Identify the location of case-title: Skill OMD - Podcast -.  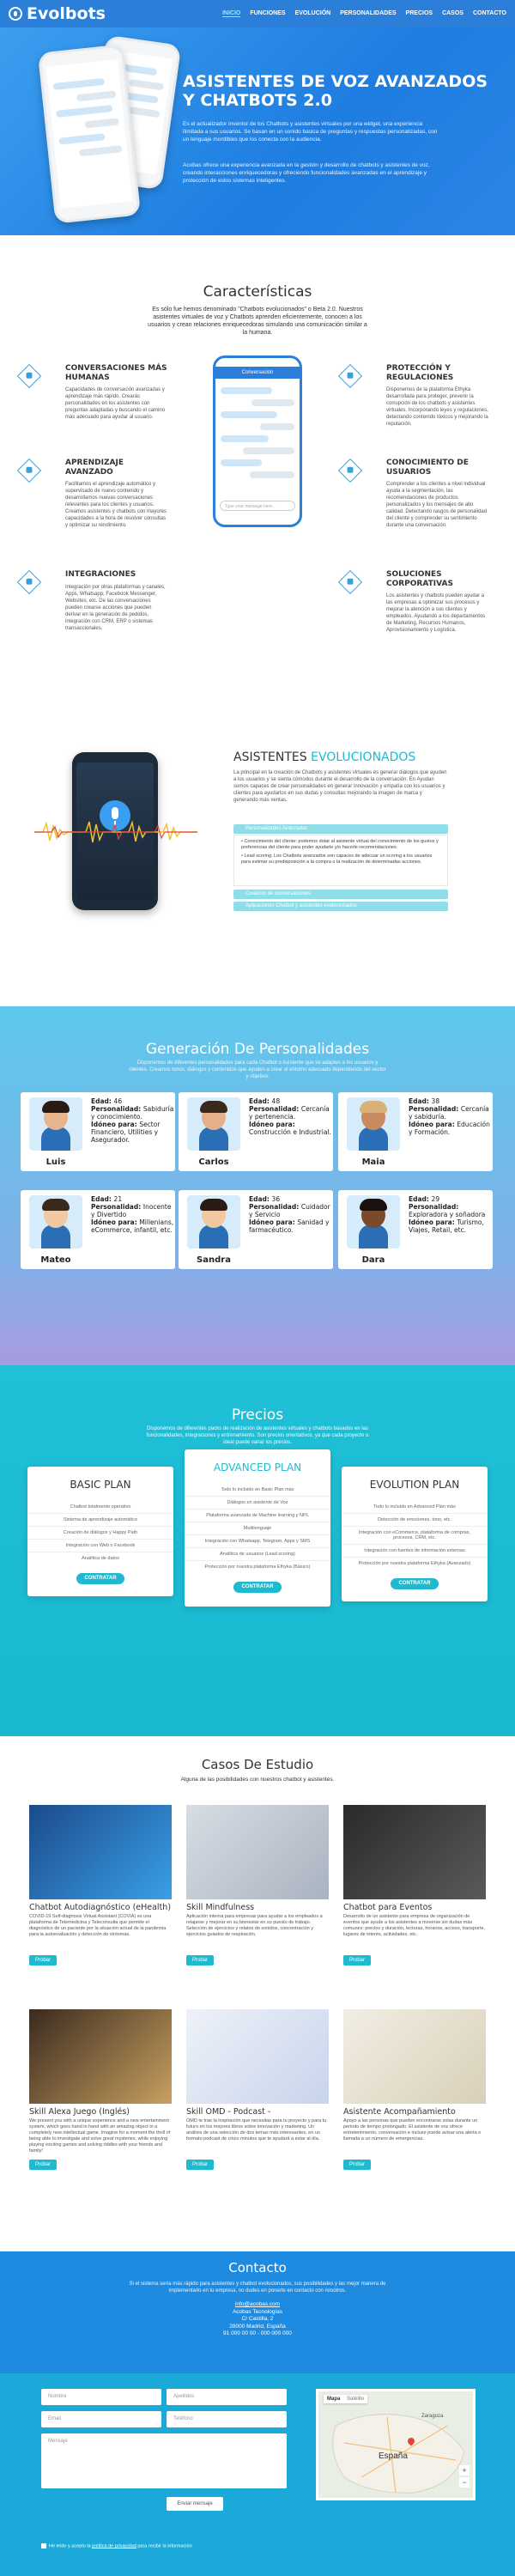
(228, 2112).